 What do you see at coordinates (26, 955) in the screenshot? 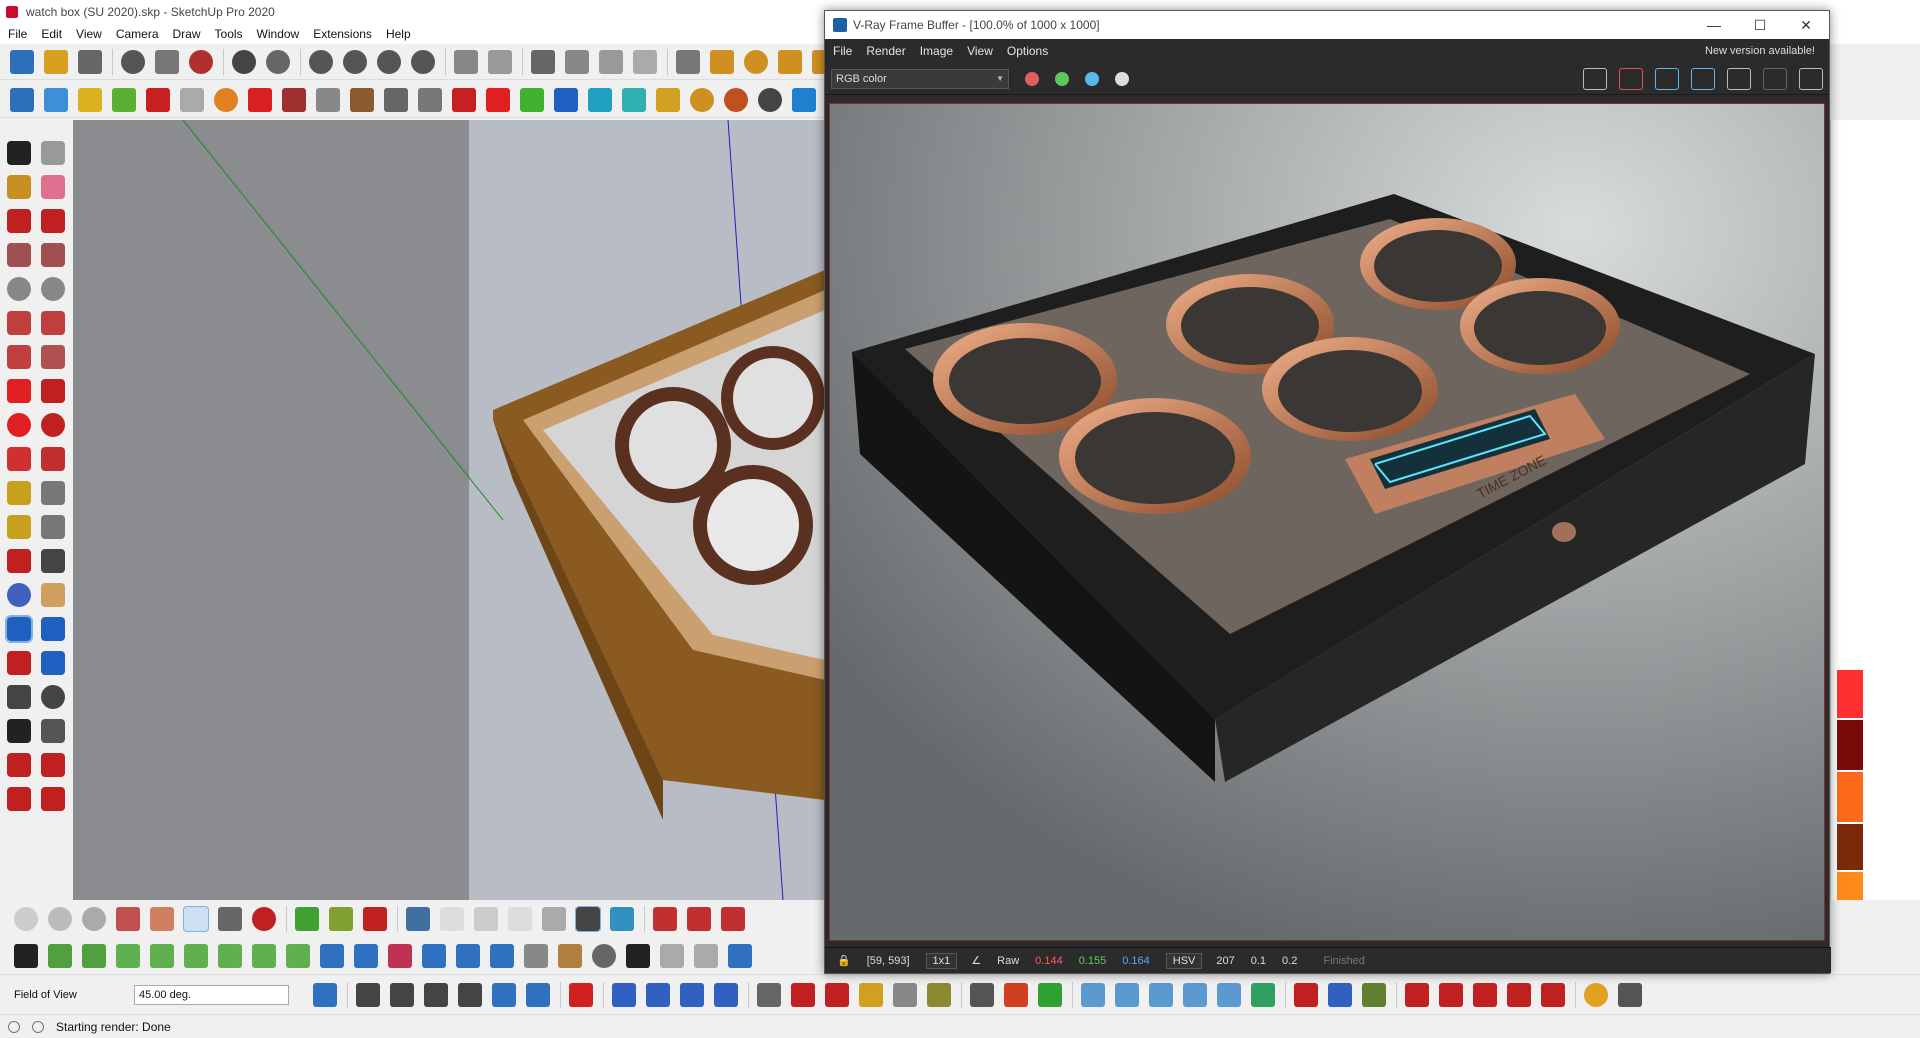
I see `select-small-icon` at bounding box center [26, 955].